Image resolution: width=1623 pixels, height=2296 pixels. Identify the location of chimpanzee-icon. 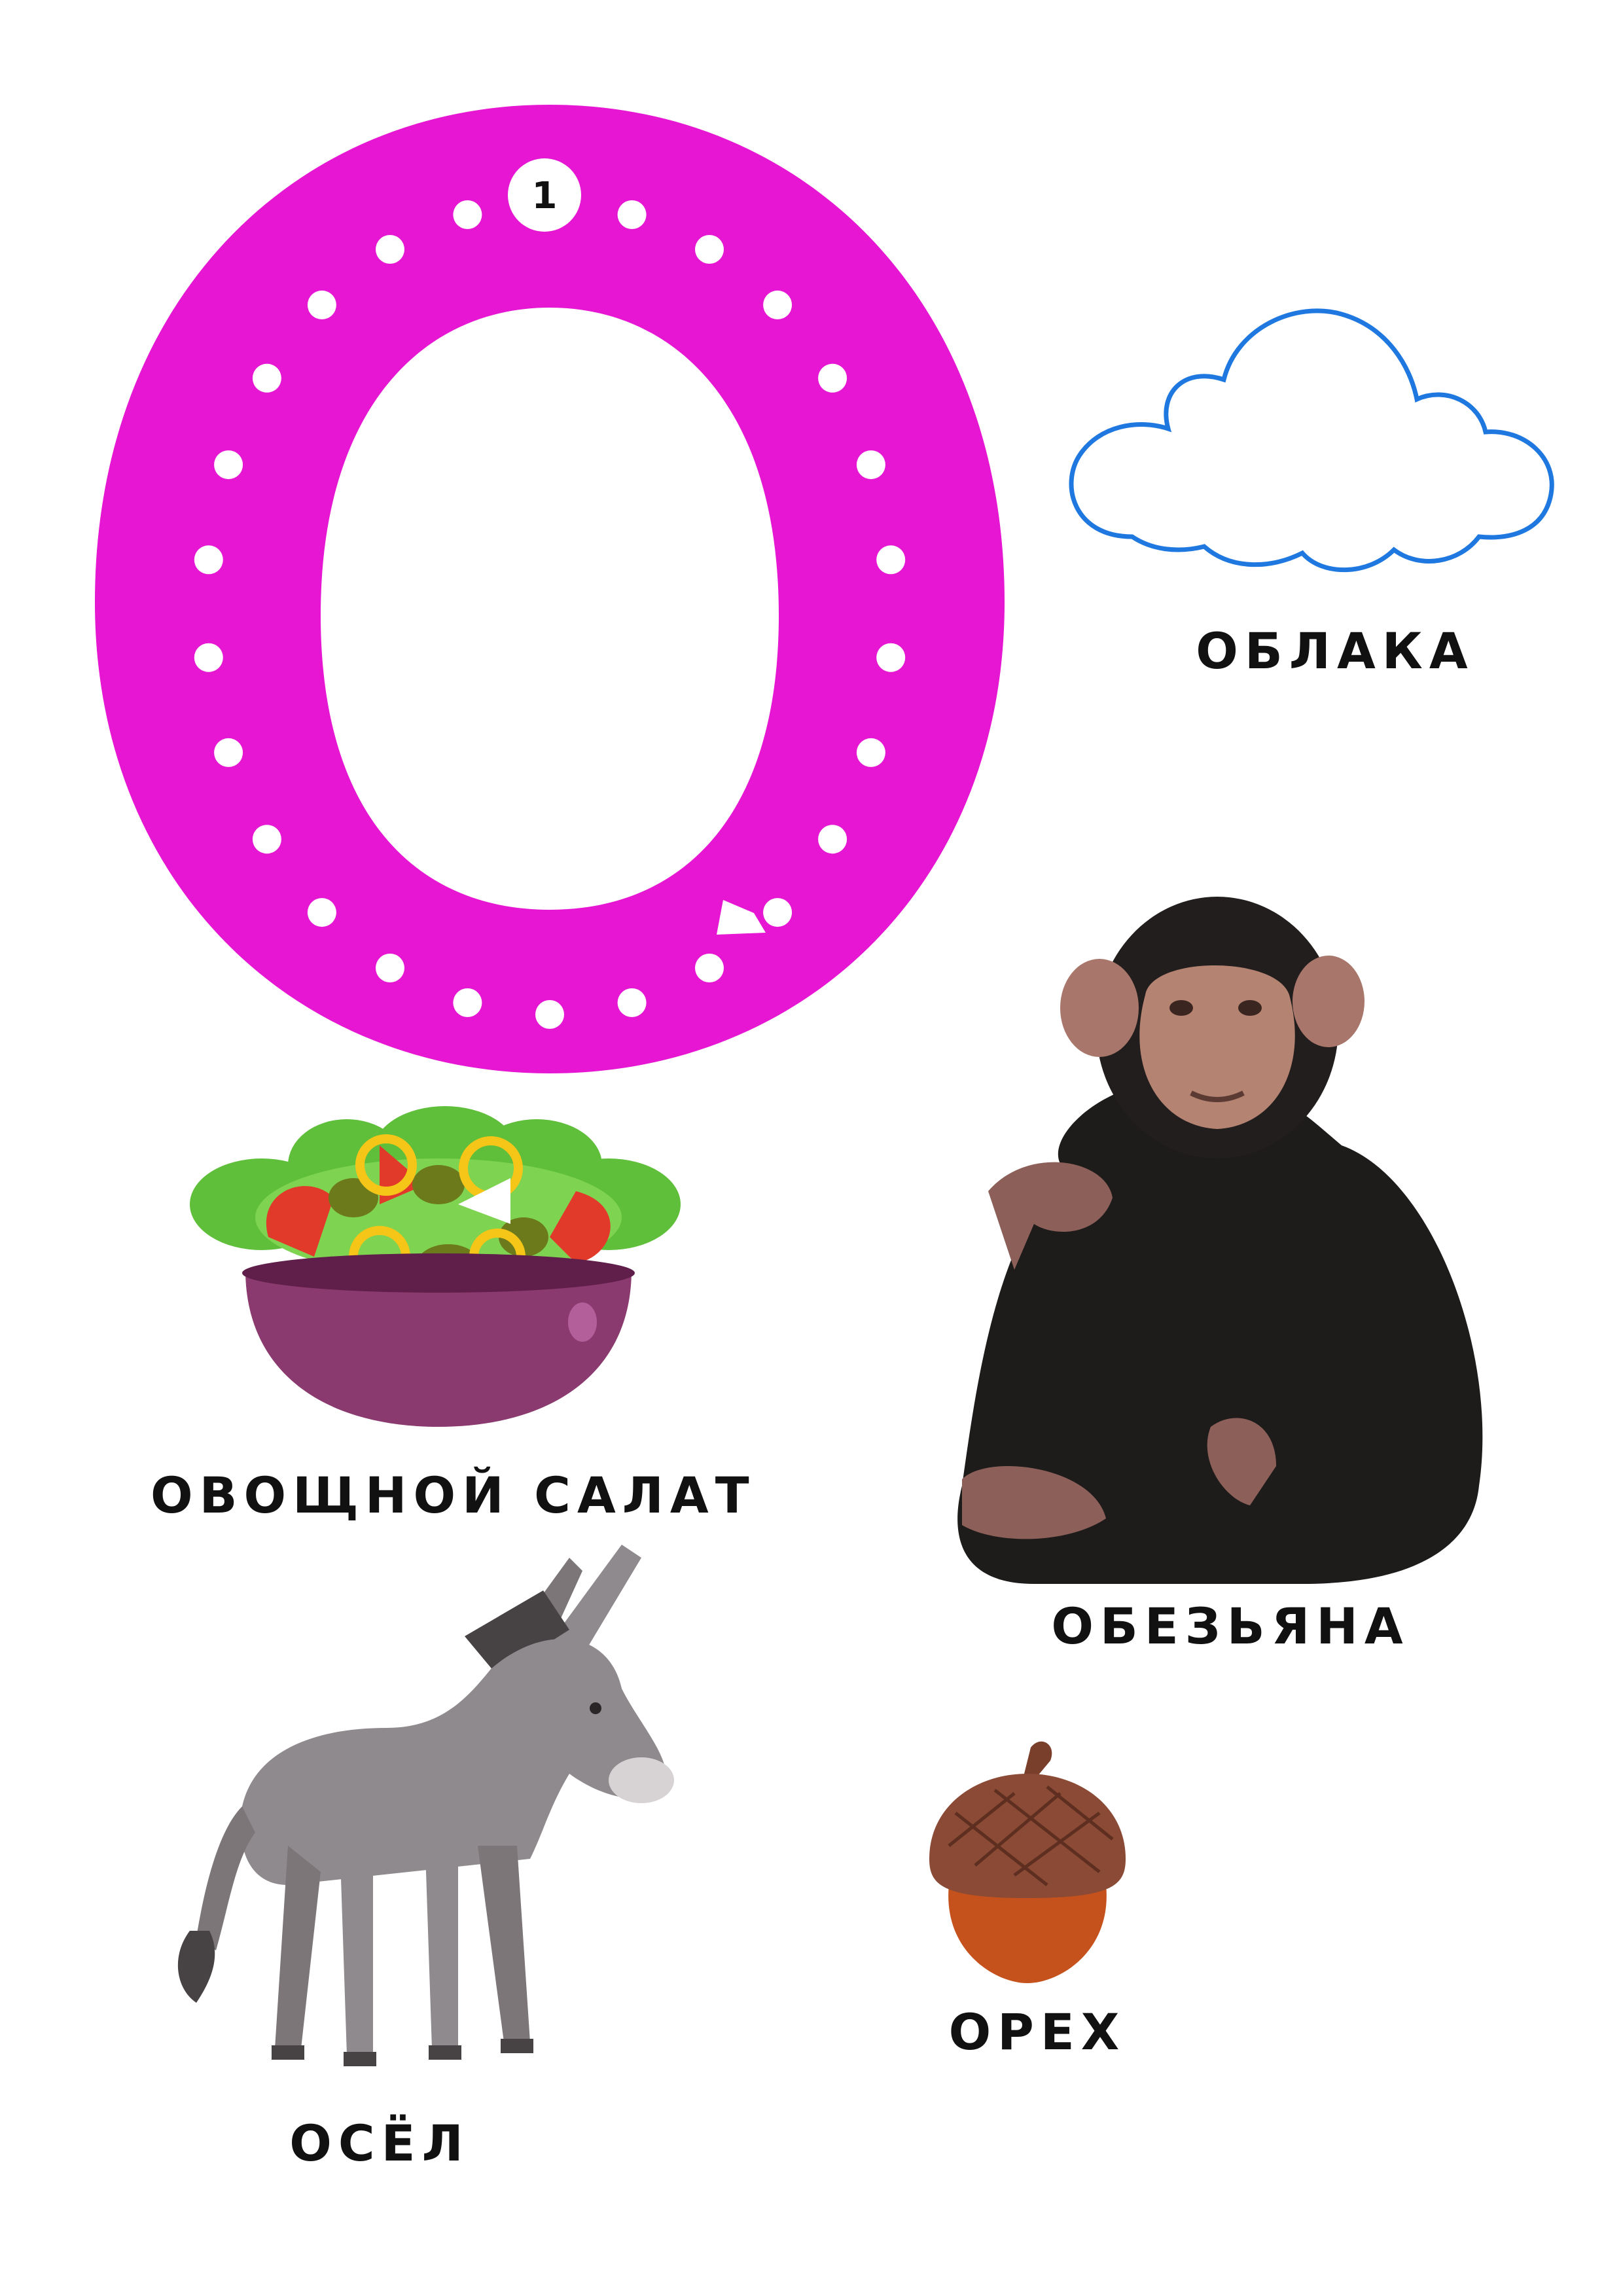
(1220, 1240).